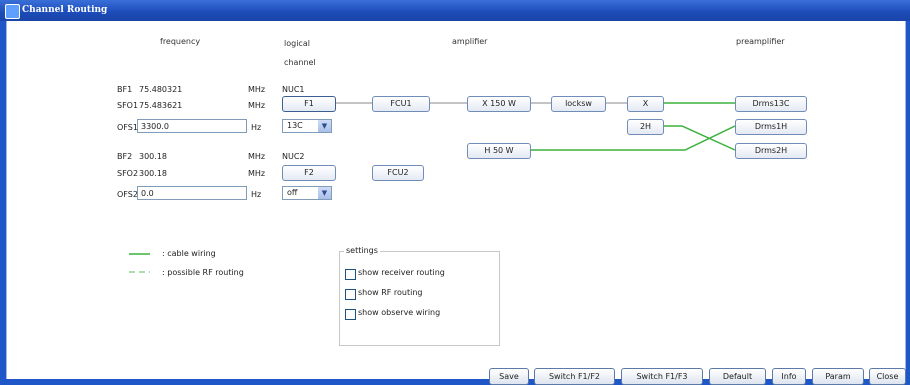  What do you see at coordinates (399, 312) in the screenshot?
I see `show-observe-wiring-label: show observe wiring` at bounding box center [399, 312].